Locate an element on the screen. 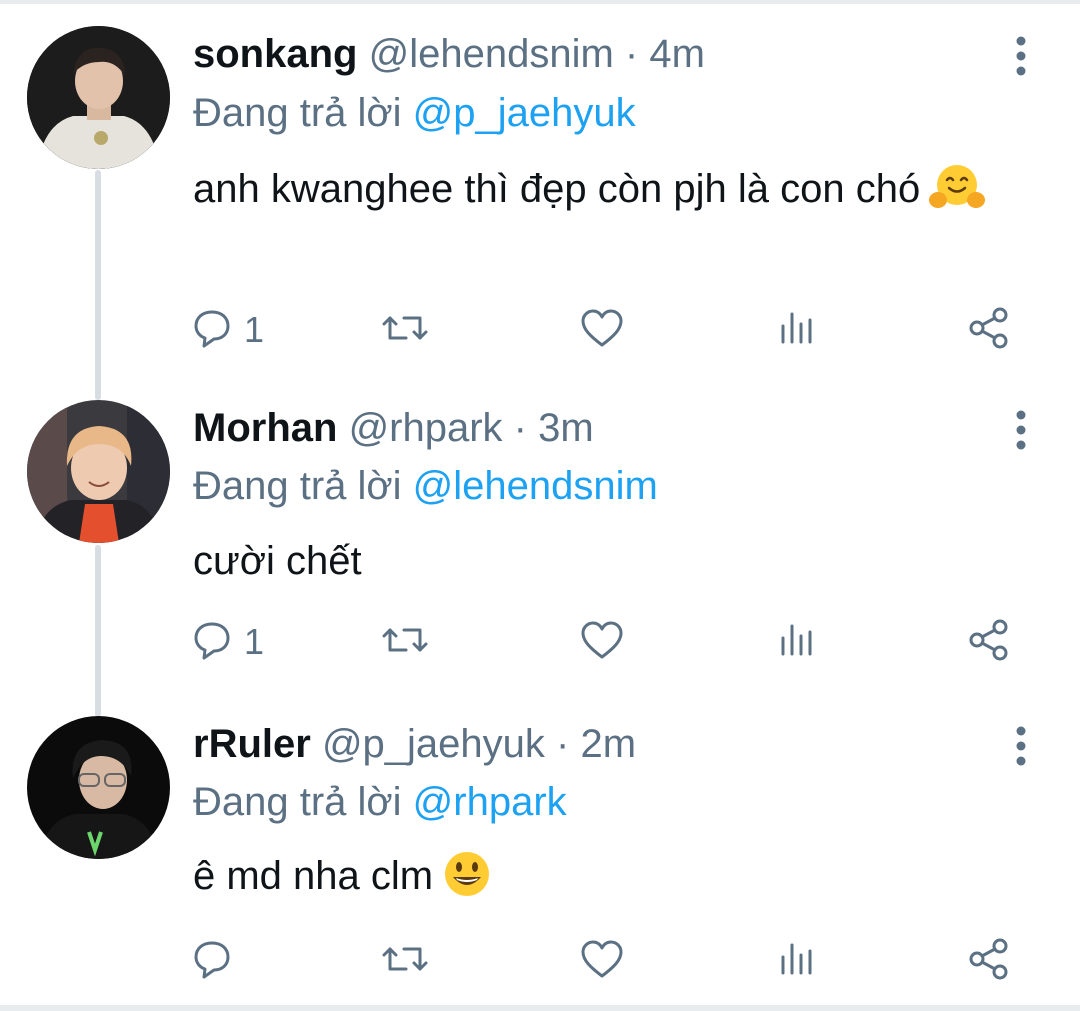 This screenshot has width=1080, height=1011. replying-to: Đang trả lời @rhpark is located at coordinates (380, 802).